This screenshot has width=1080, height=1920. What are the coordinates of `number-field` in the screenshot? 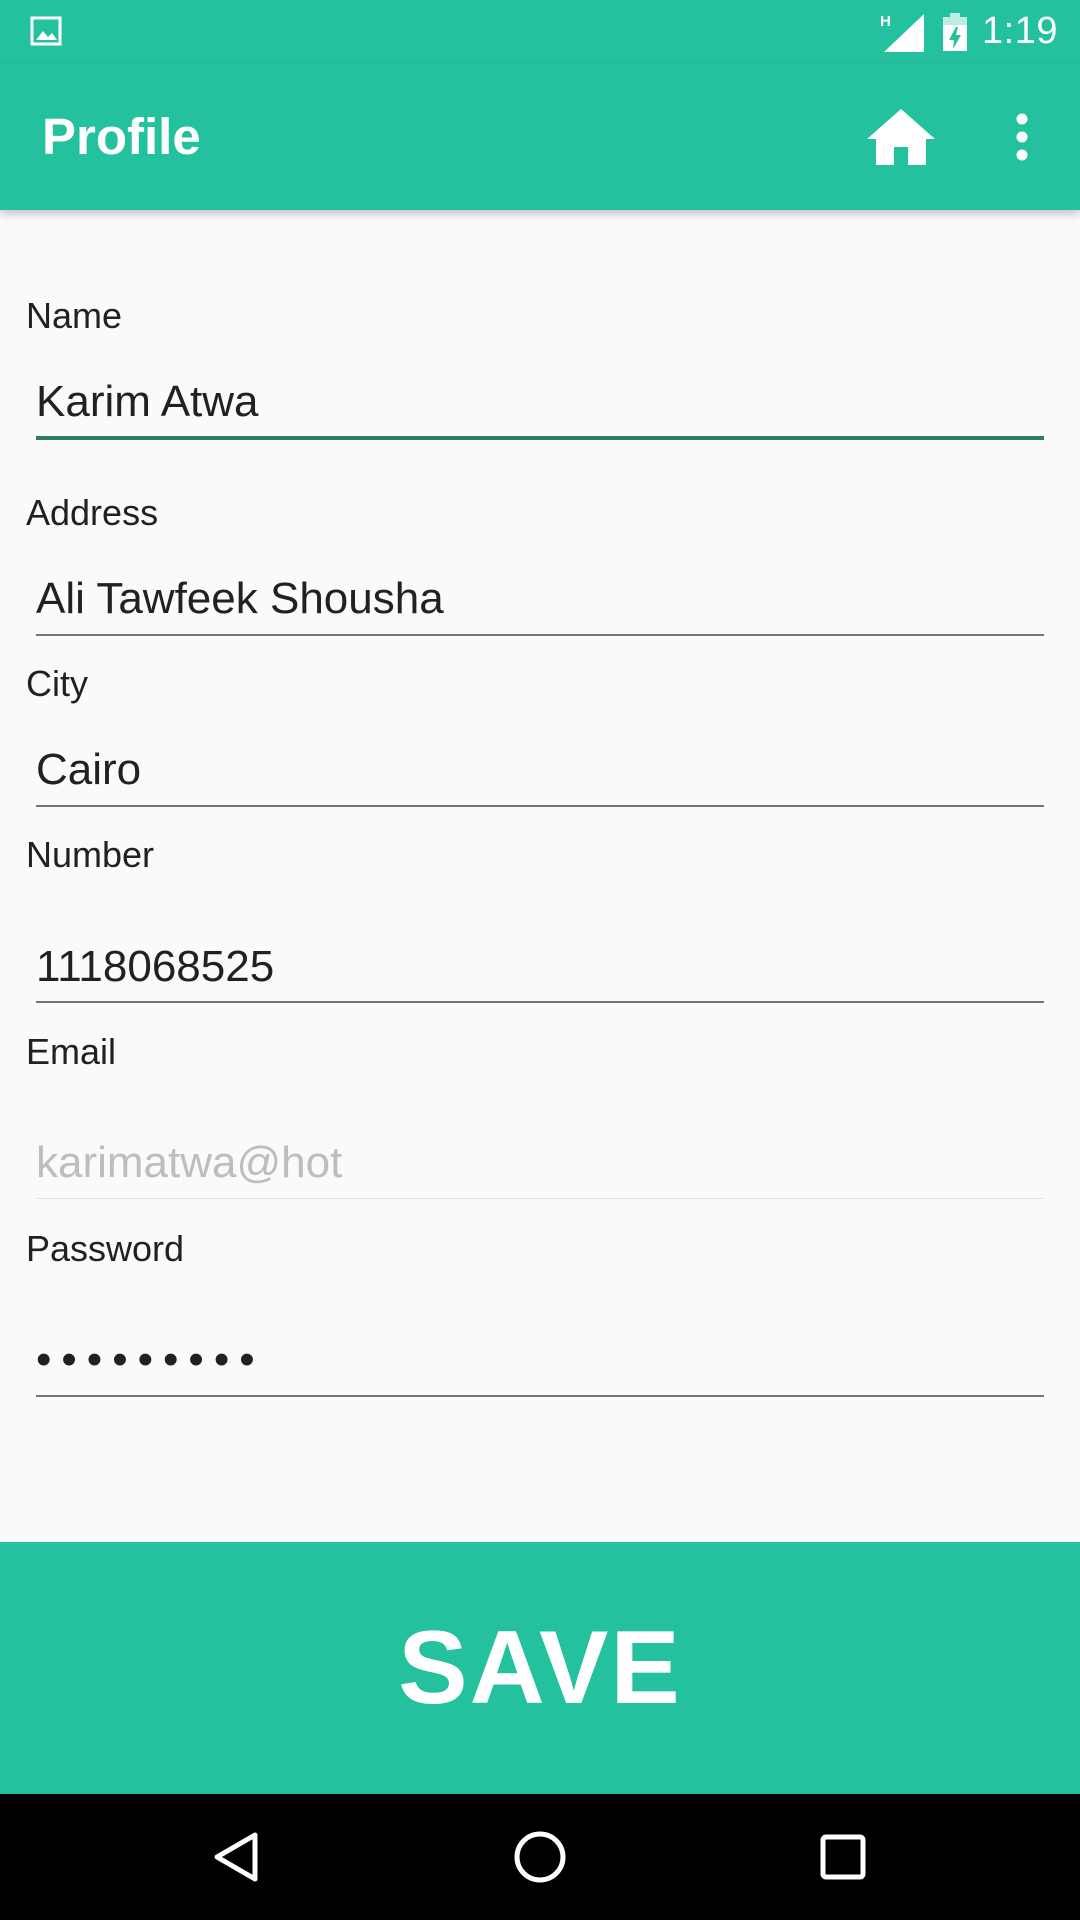 It's located at (540, 967).